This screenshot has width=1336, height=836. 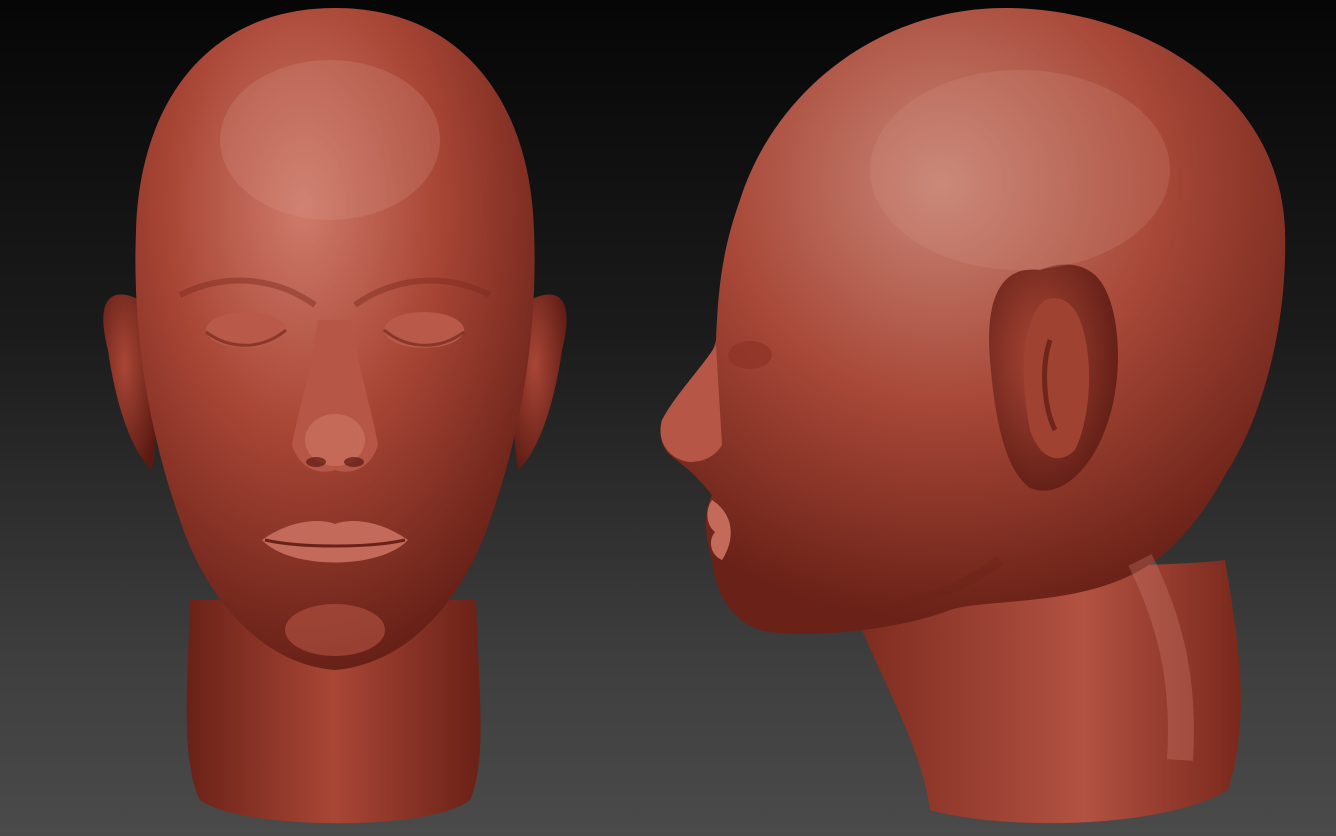 What do you see at coordinates (750, 355) in the screenshot?
I see `side-eye` at bounding box center [750, 355].